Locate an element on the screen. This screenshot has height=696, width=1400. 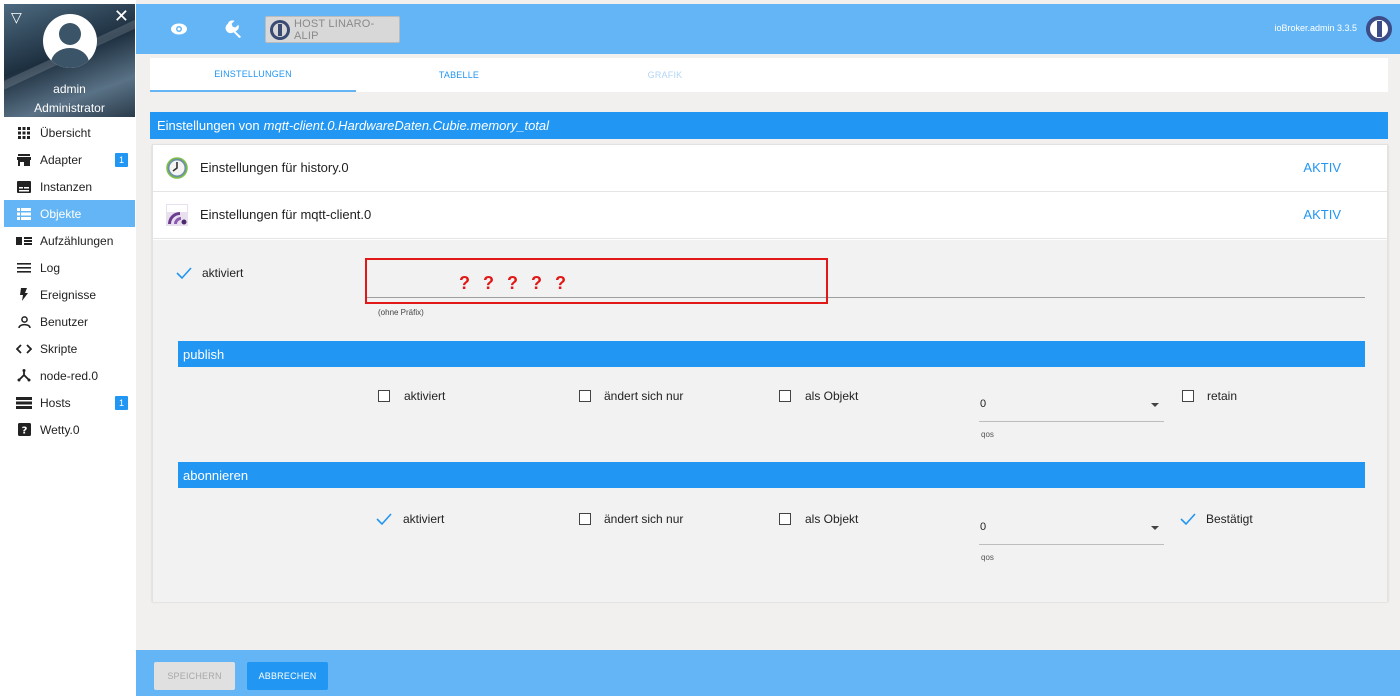
sidebar-item-hosts: Hosts 1 is located at coordinates (69, 402).